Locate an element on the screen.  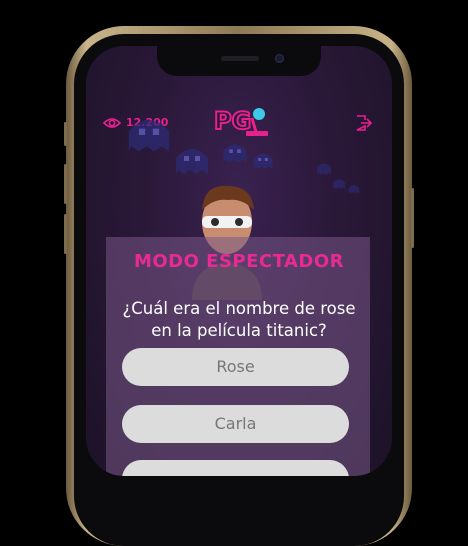
exit-icon is located at coordinates (363, 123).